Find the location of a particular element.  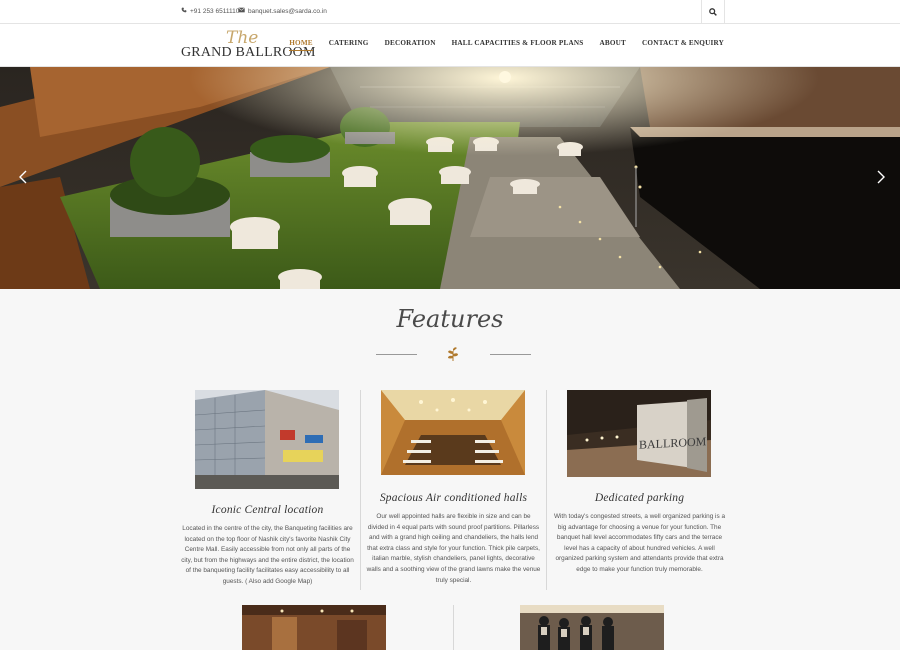

chevron-right-icon is located at coordinates (881, 177).